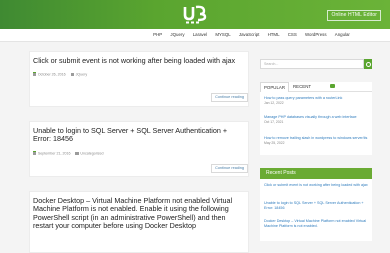 The height and width of the screenshot is (253, 390). I want to click on tab-recent: RECENT, so click(302, 86).